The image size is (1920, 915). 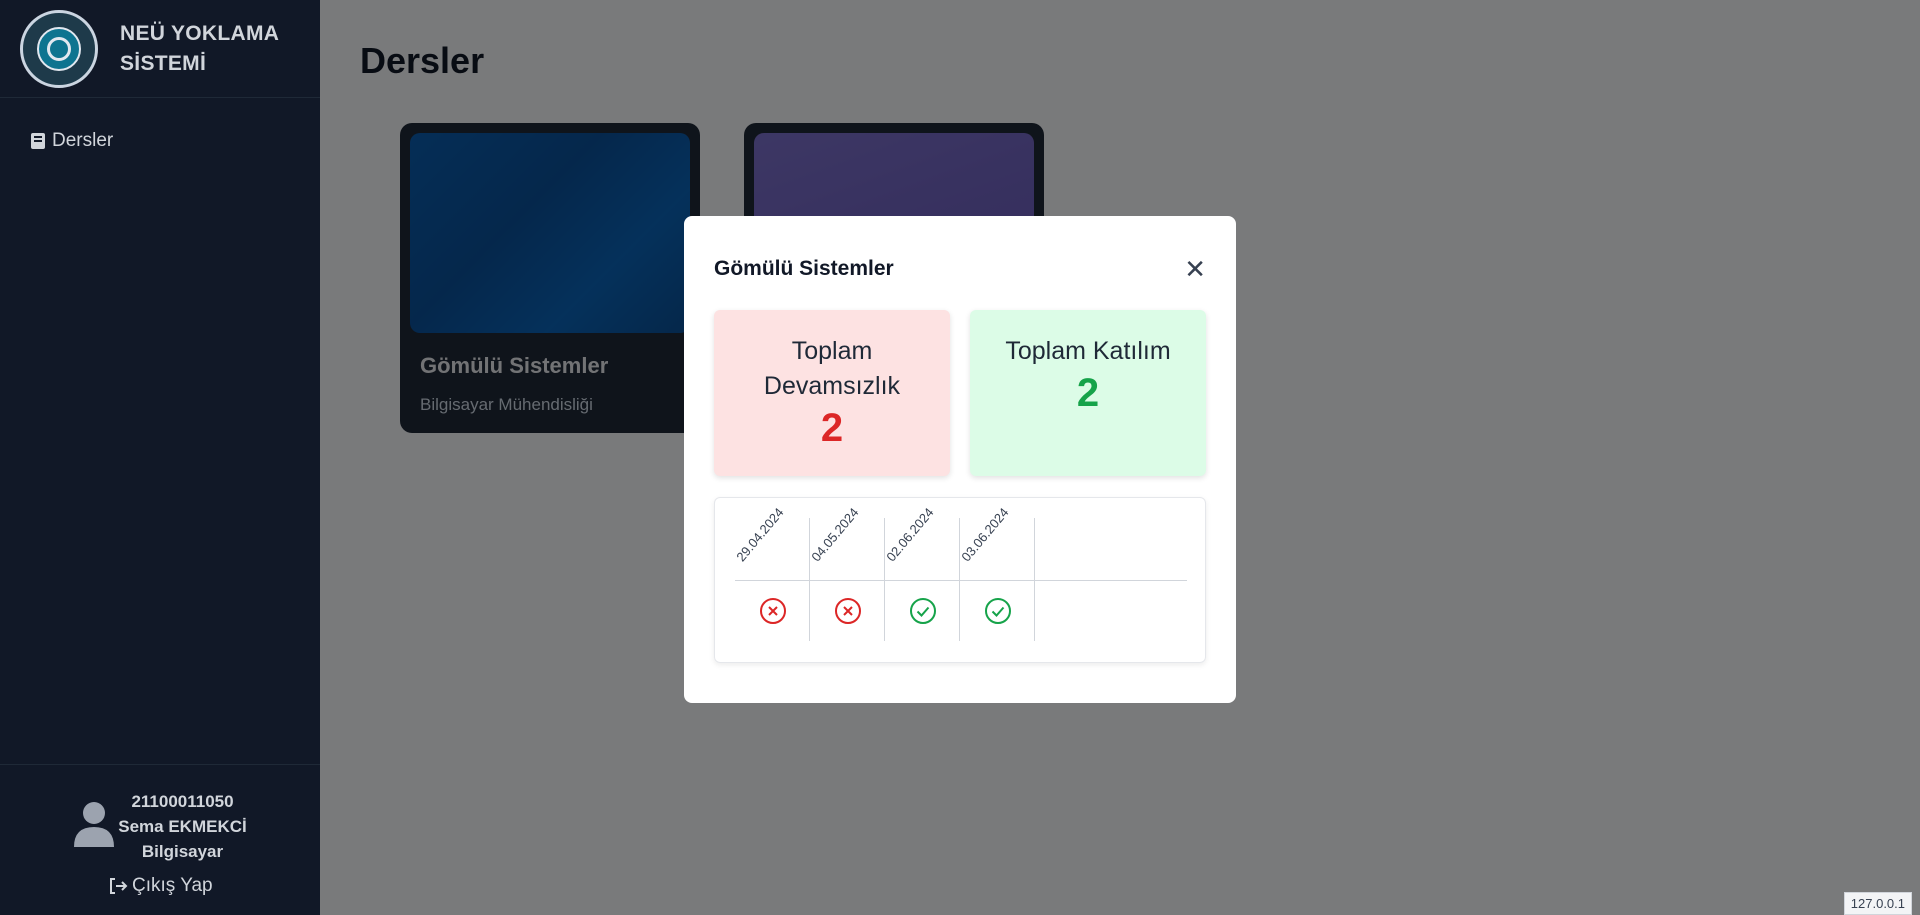 What do you see at coordinates (832, 428) in the screenshot?
I see `absence-value: 2` at bounding box center [832, 428].